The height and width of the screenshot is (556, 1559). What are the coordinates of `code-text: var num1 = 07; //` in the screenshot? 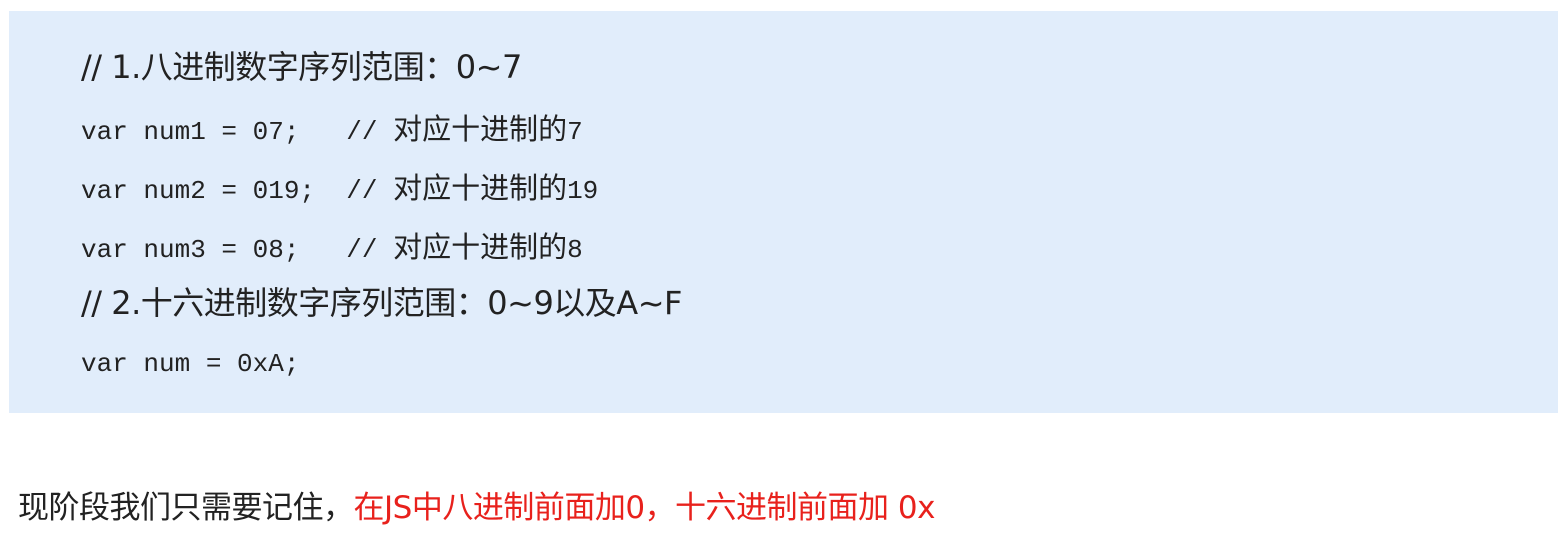 It's located at (237, 132).